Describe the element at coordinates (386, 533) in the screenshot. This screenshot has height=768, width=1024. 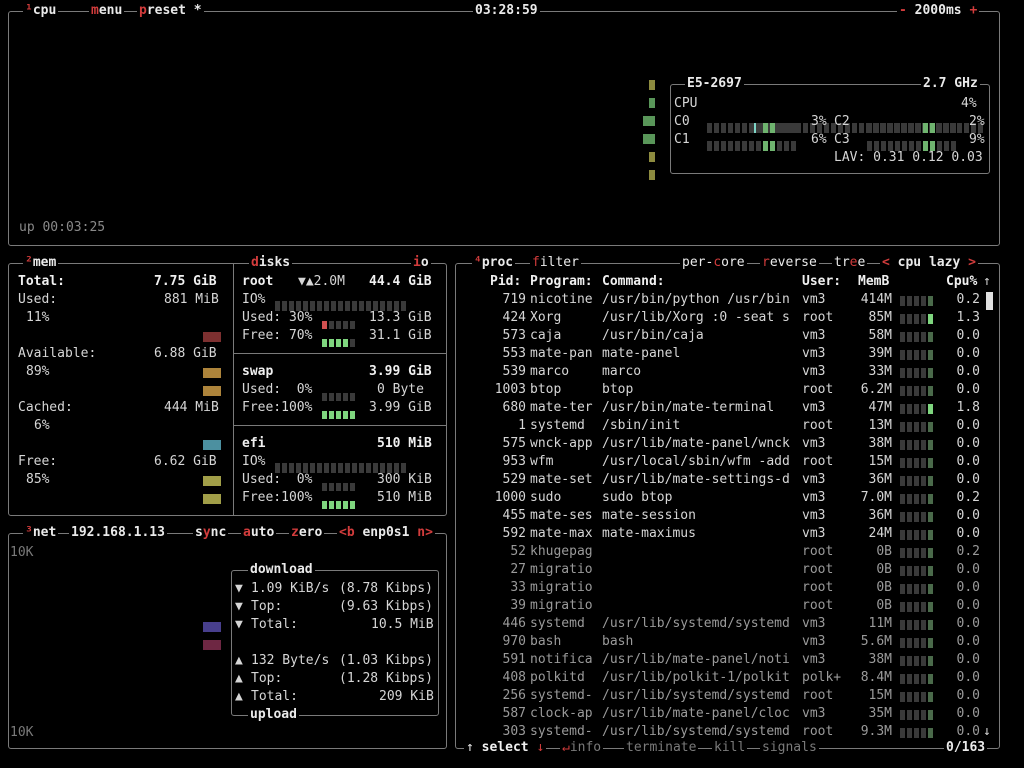
I see `net-interface-selector: <b enp0s1 n>` at that location.